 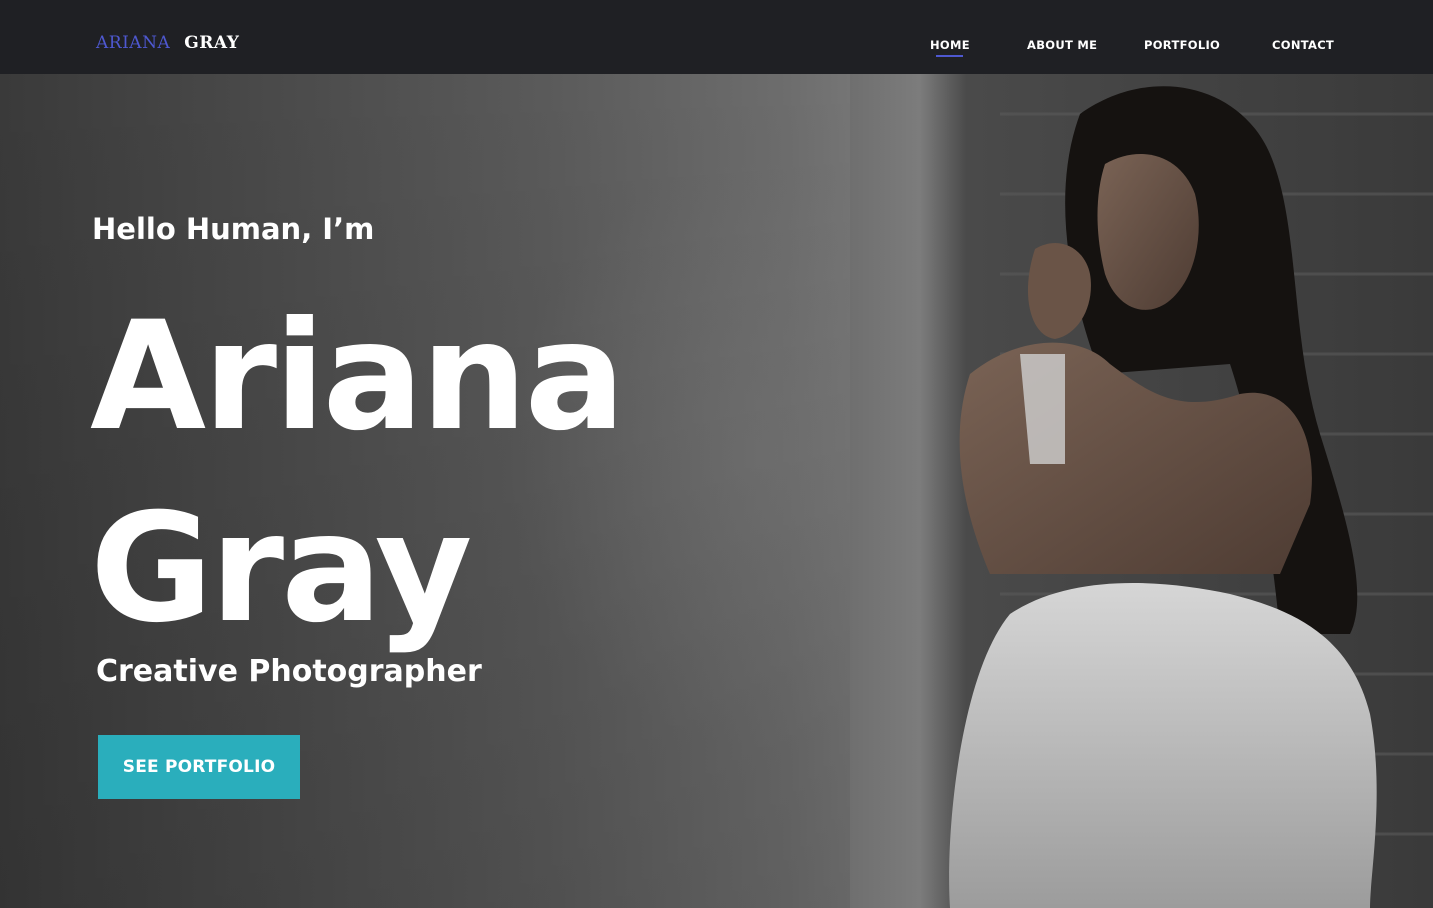 I want to click on nav-item-portfolio: PORTFOLIO, so click(x=1182, y=45).